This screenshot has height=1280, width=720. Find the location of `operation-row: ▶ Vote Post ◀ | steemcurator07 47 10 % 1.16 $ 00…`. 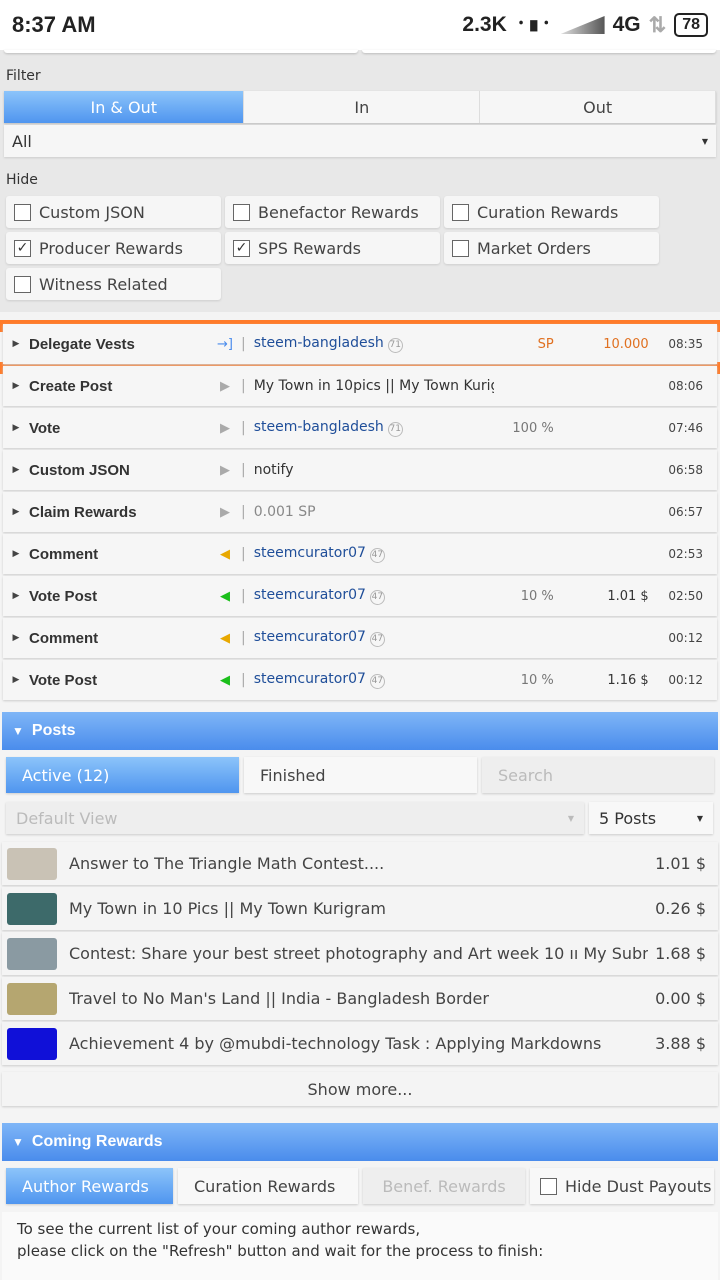

operation-row: ▶ Vote Post ◀ | steemcurator07 47 10 % 1.16 $ 00… is located at coordinates (360, 680).